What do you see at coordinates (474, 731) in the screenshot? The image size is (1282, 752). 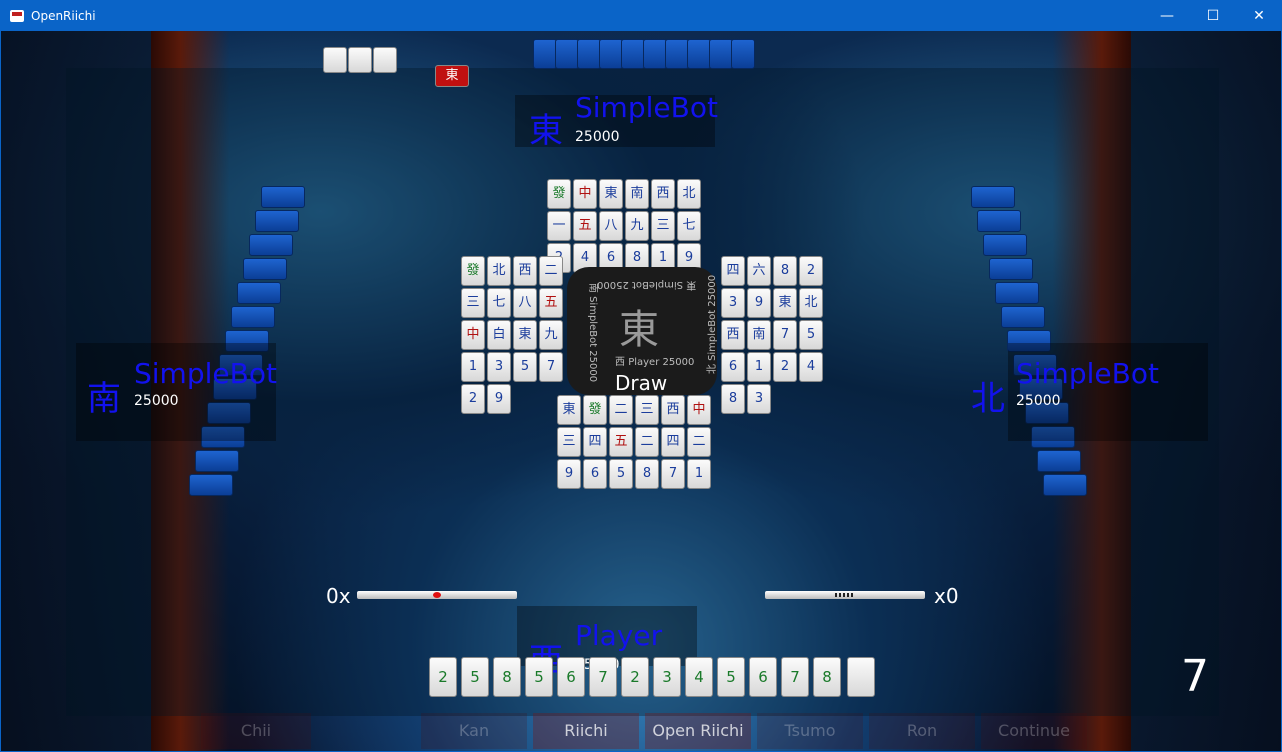 I see `kan-button: Kan` at bounding box center [474, 731].